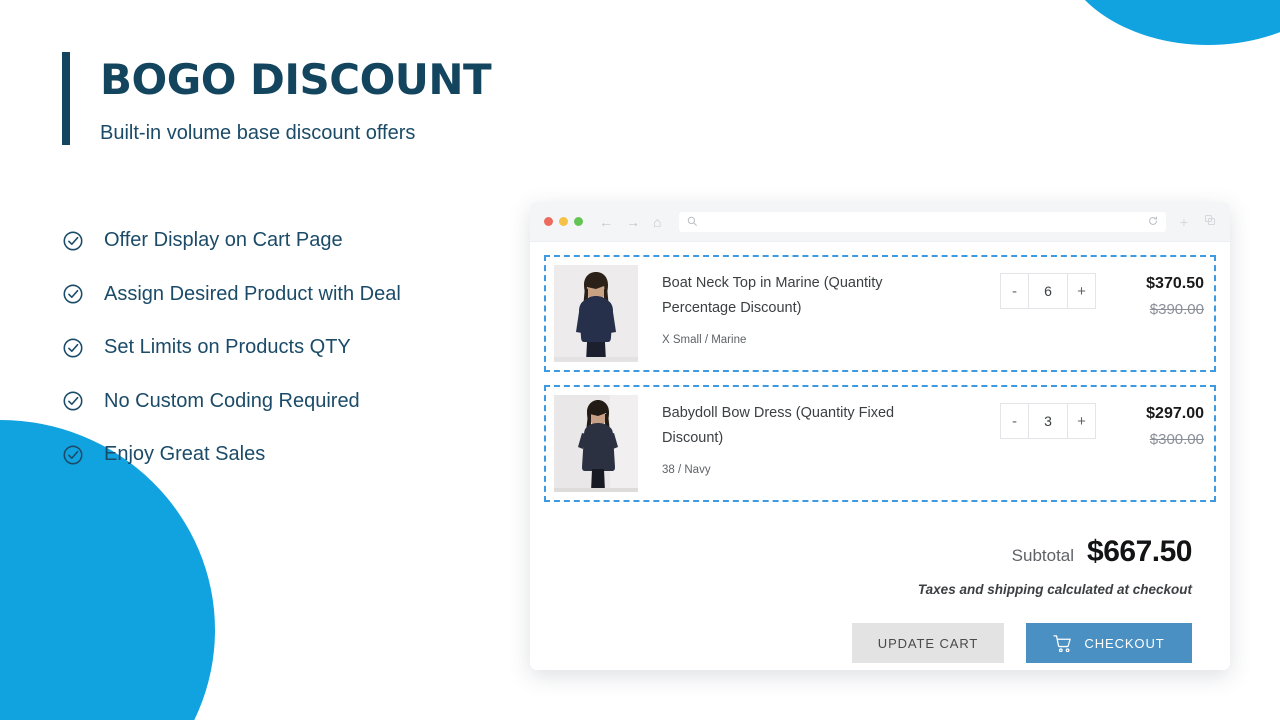  Describe the element at coordinates (1124, 643) in the screenshot. I see `checkout-label: CHECKOUT` at that location.